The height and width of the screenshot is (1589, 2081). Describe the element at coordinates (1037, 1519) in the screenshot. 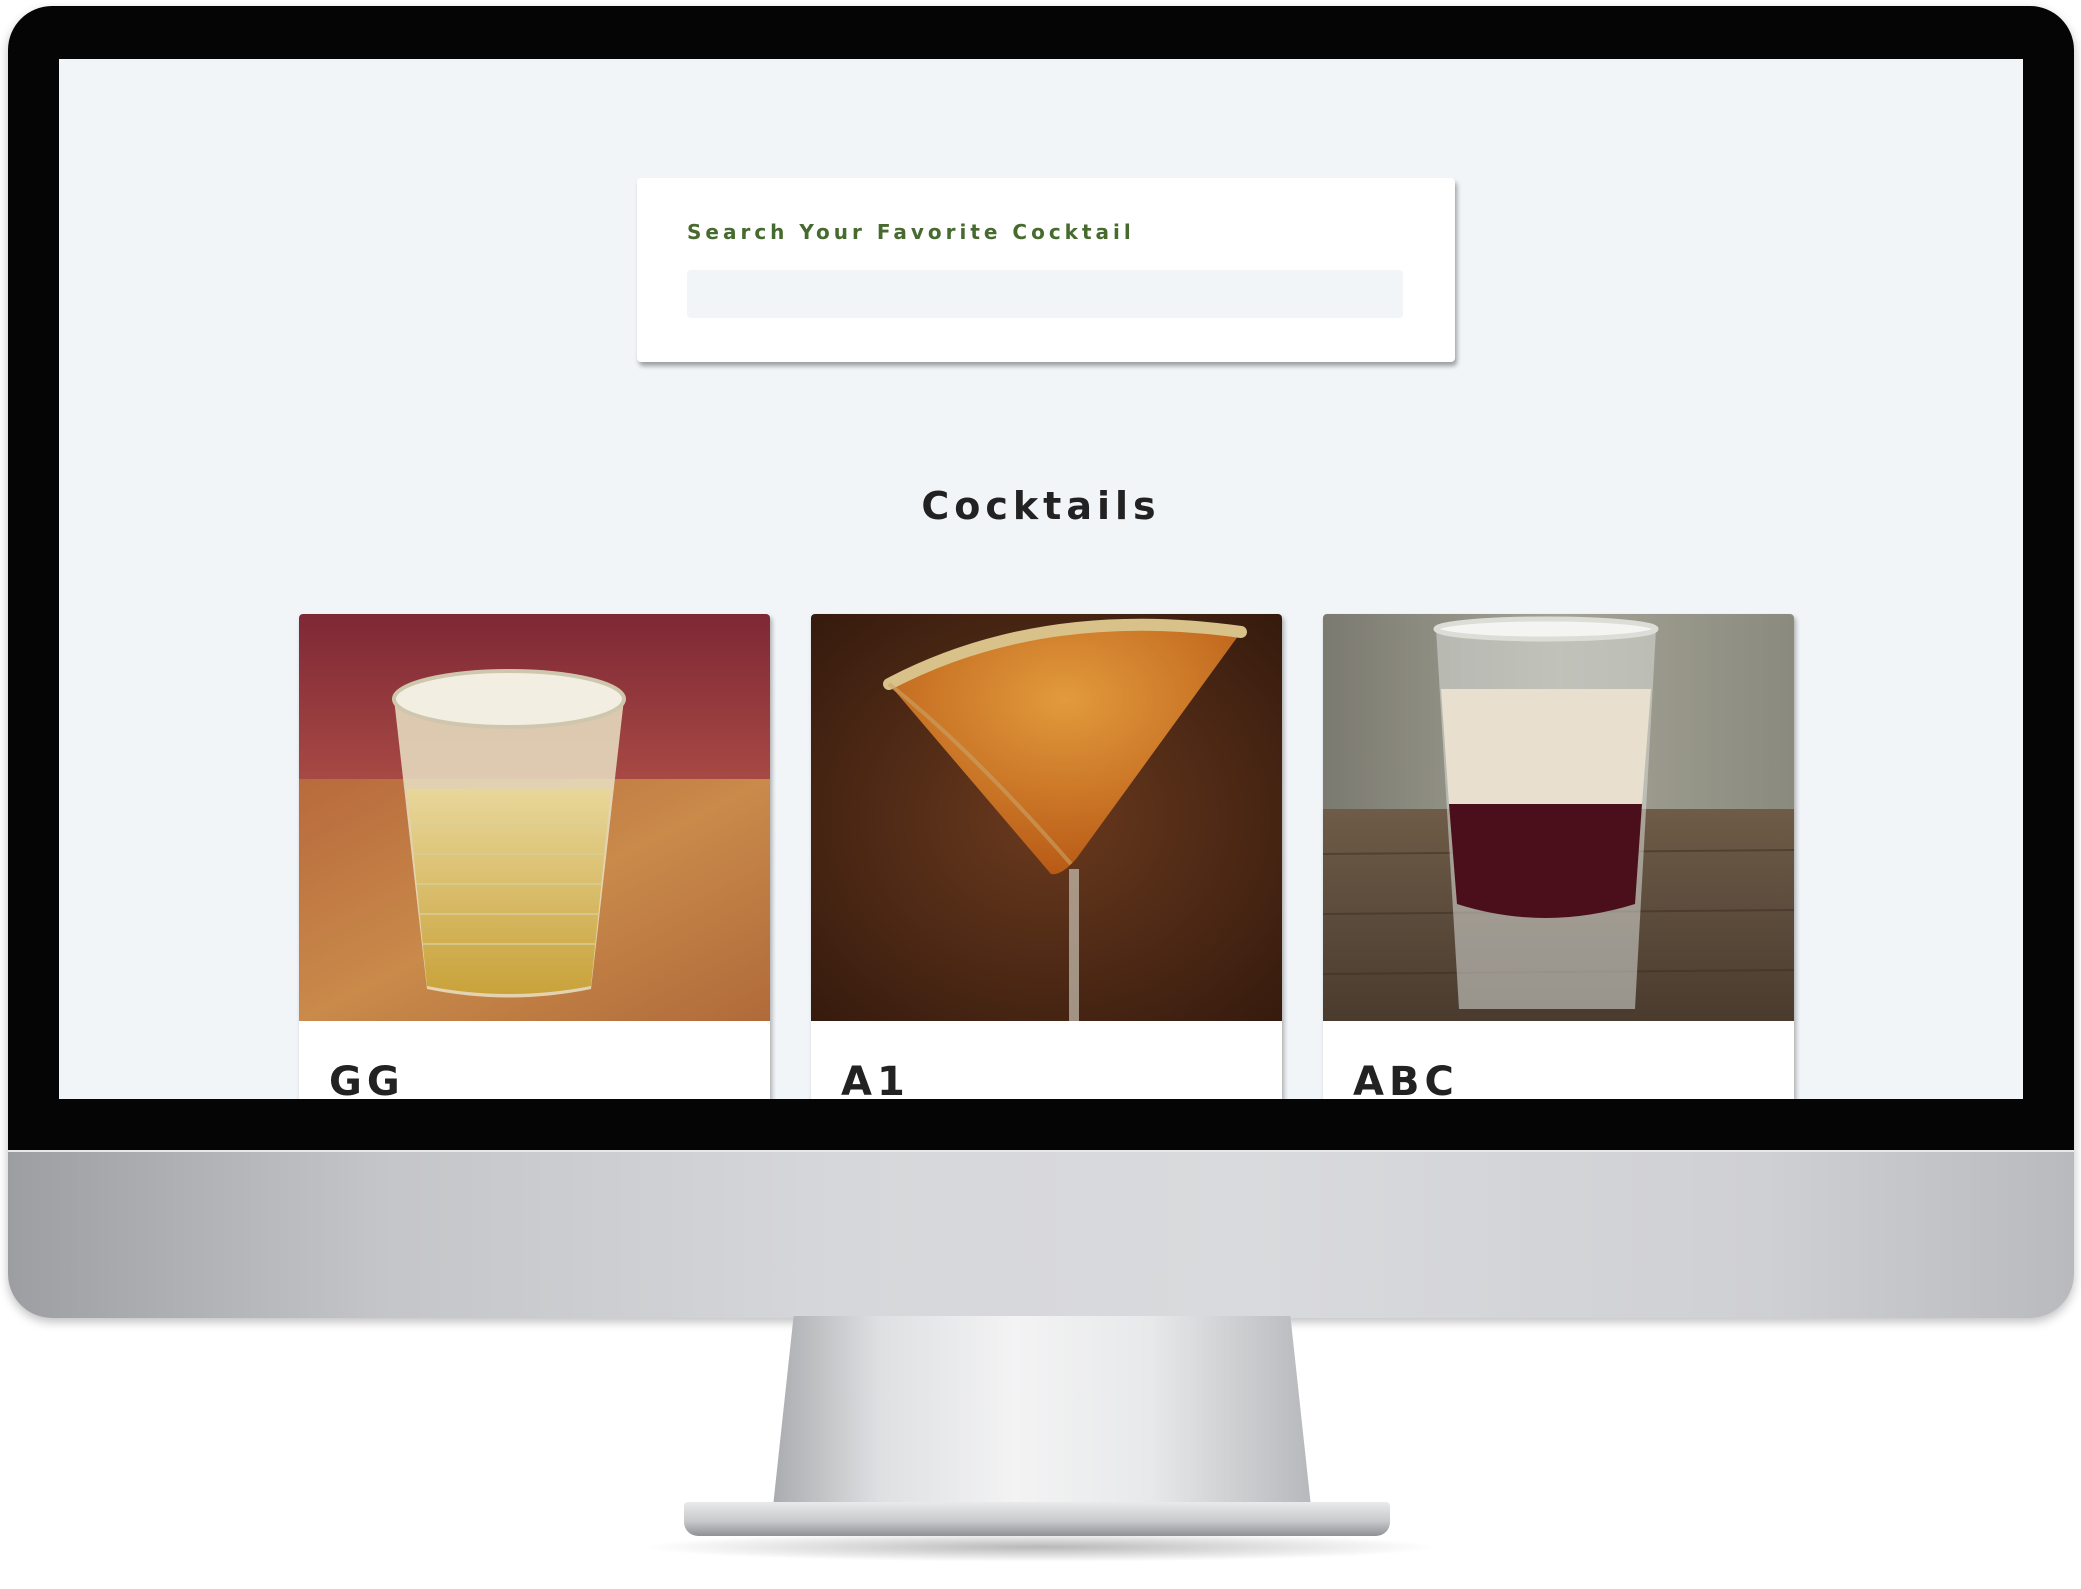

I see `monitor-stand-base` at that location.